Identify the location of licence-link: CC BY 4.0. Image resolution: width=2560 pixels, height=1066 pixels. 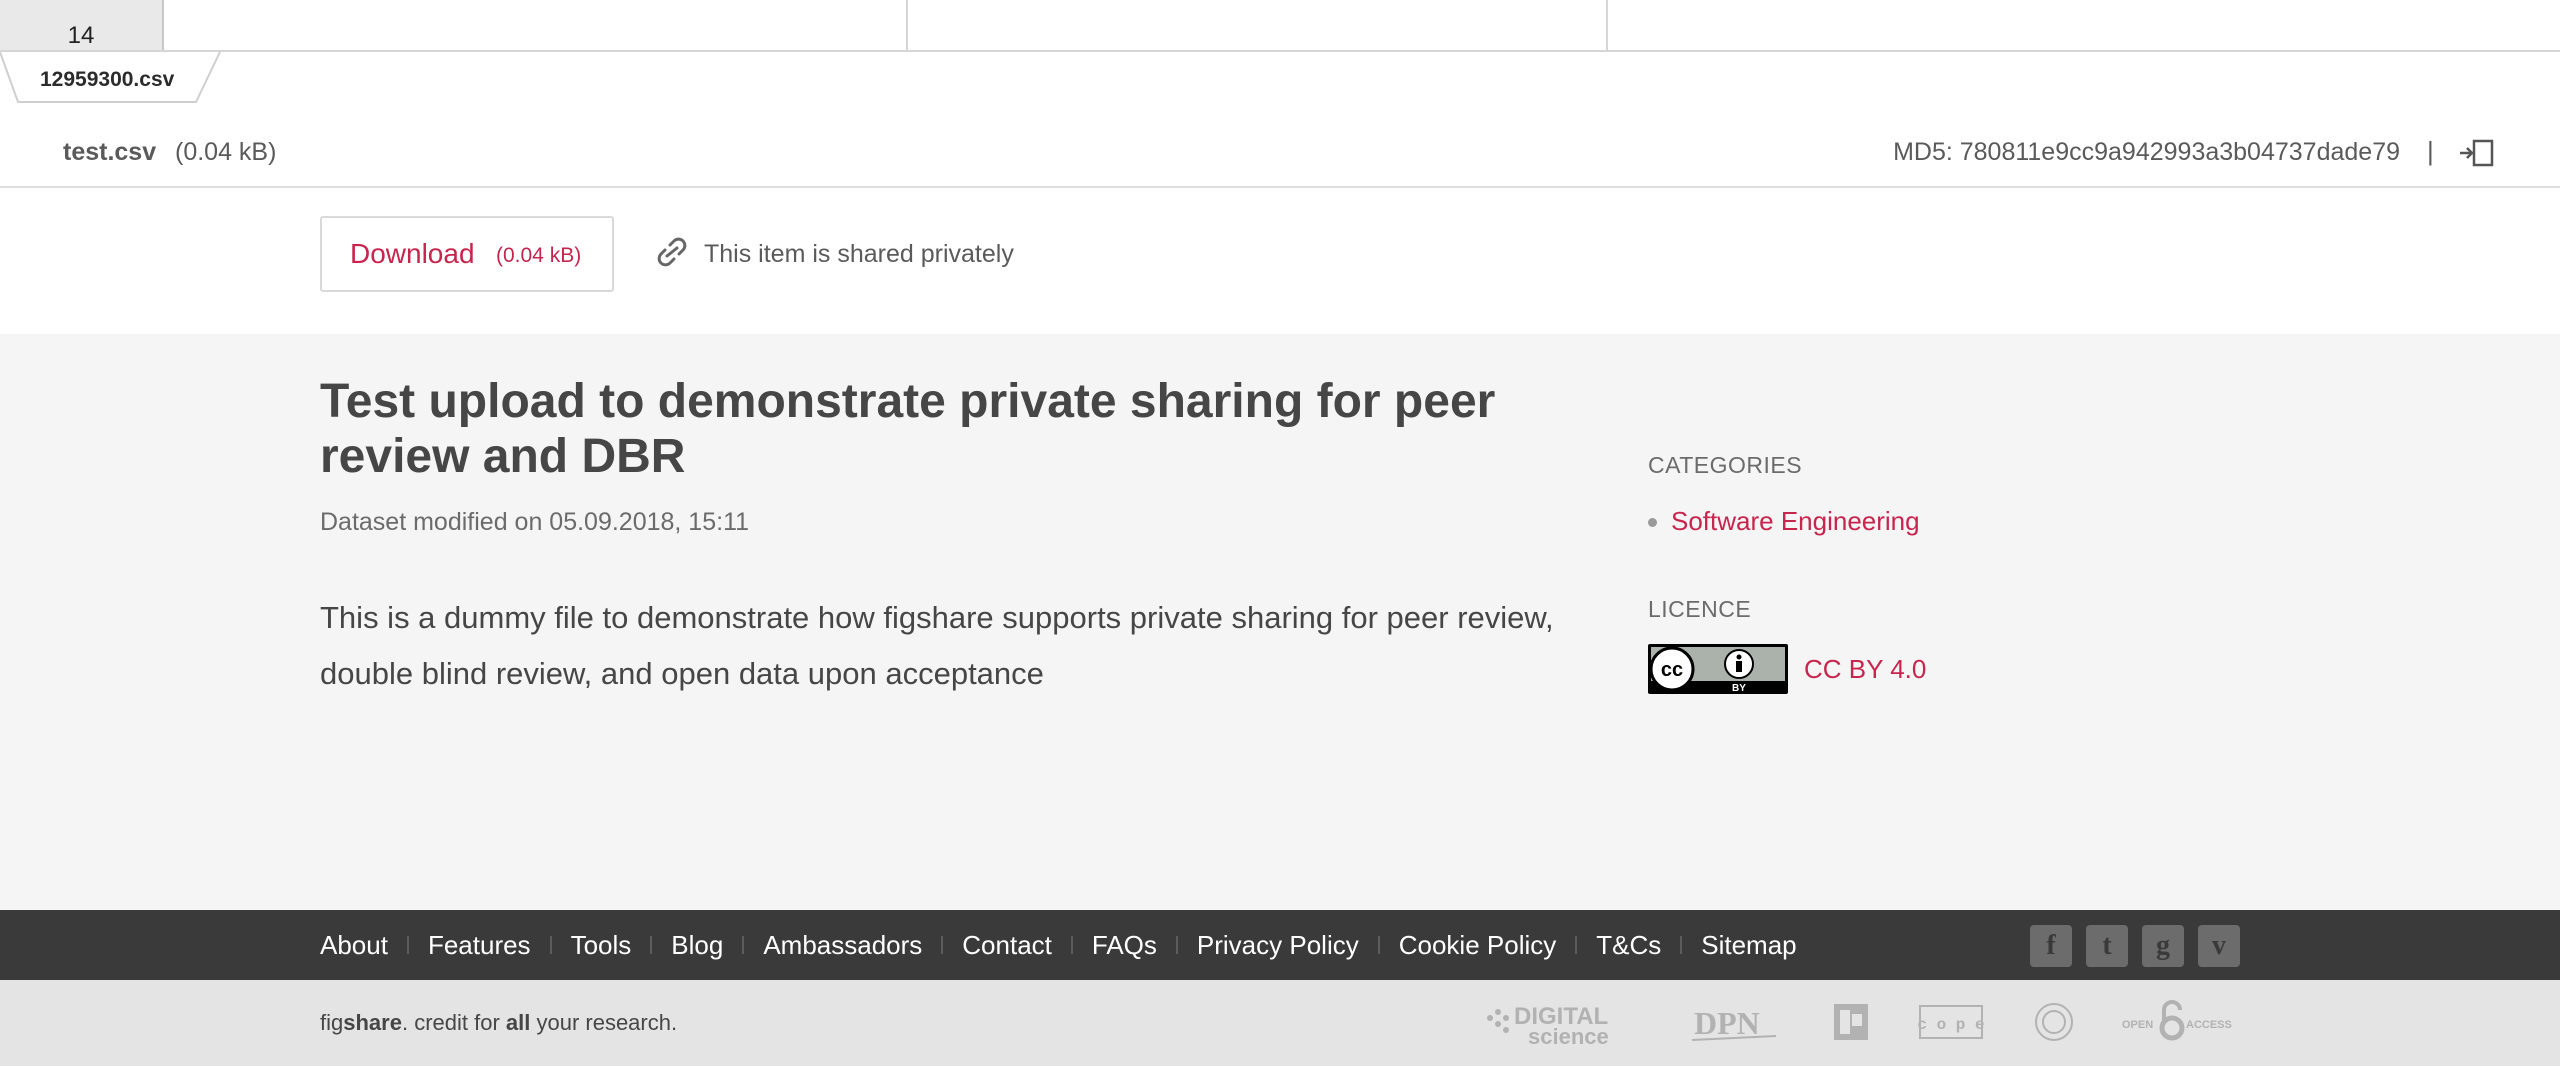
(1865, 669).